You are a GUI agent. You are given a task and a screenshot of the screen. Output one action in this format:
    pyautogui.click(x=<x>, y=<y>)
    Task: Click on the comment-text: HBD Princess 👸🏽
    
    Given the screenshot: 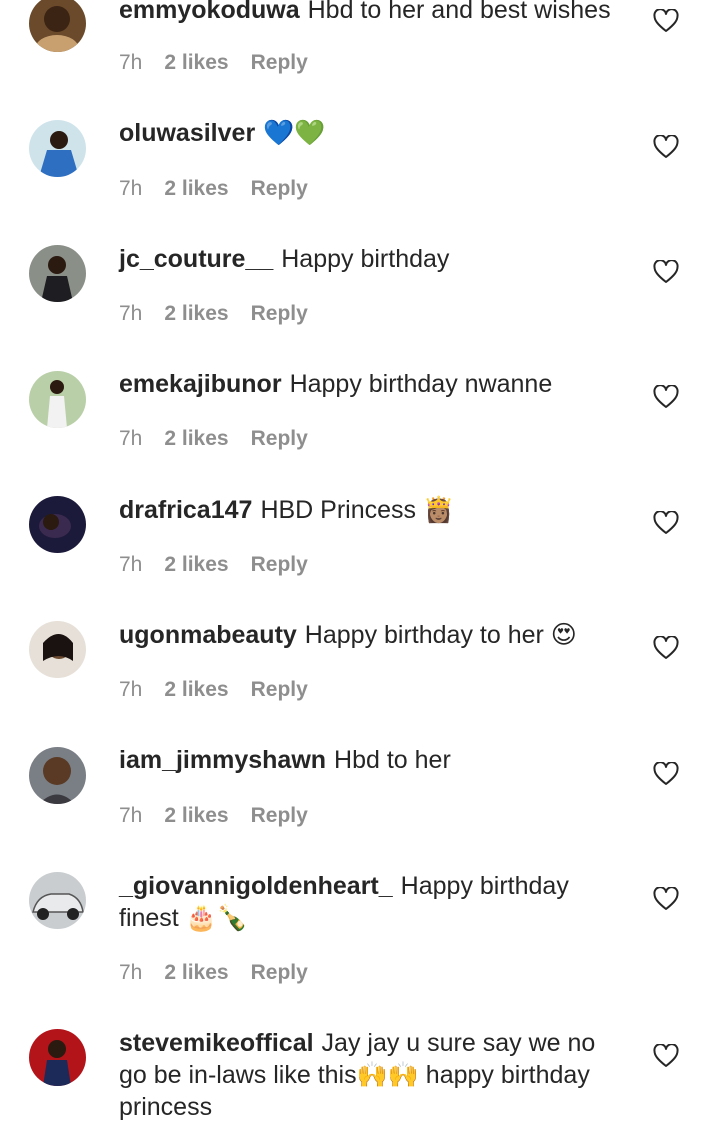 What is the action you would take?
    pyautogui.click(x=357, y=510)
    